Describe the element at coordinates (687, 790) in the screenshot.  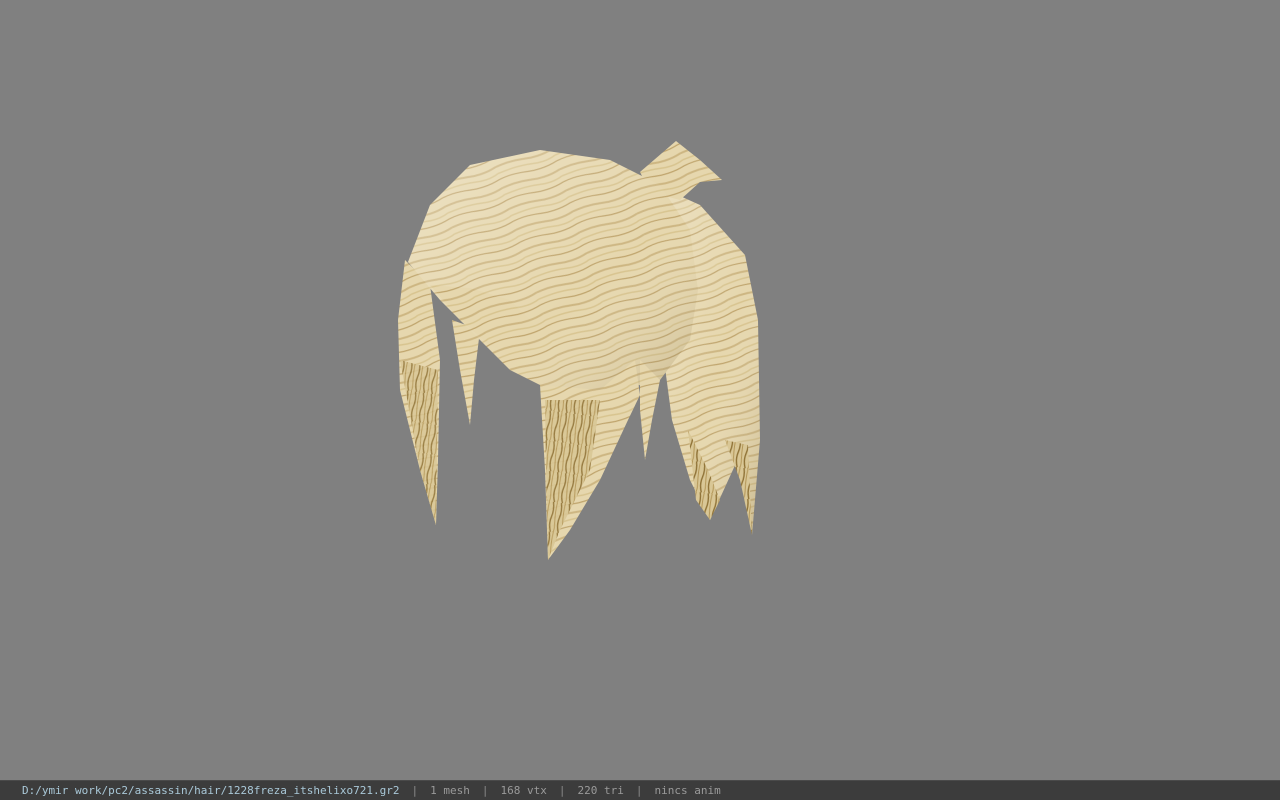
I see `anim-status: nincs anim` at that location.